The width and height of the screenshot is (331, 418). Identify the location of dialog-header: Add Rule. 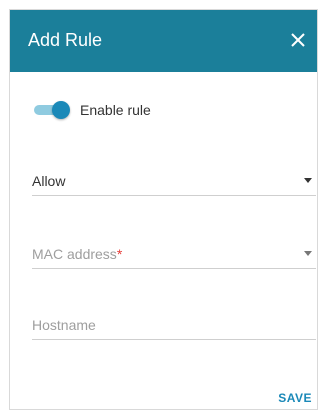
(163, 41).